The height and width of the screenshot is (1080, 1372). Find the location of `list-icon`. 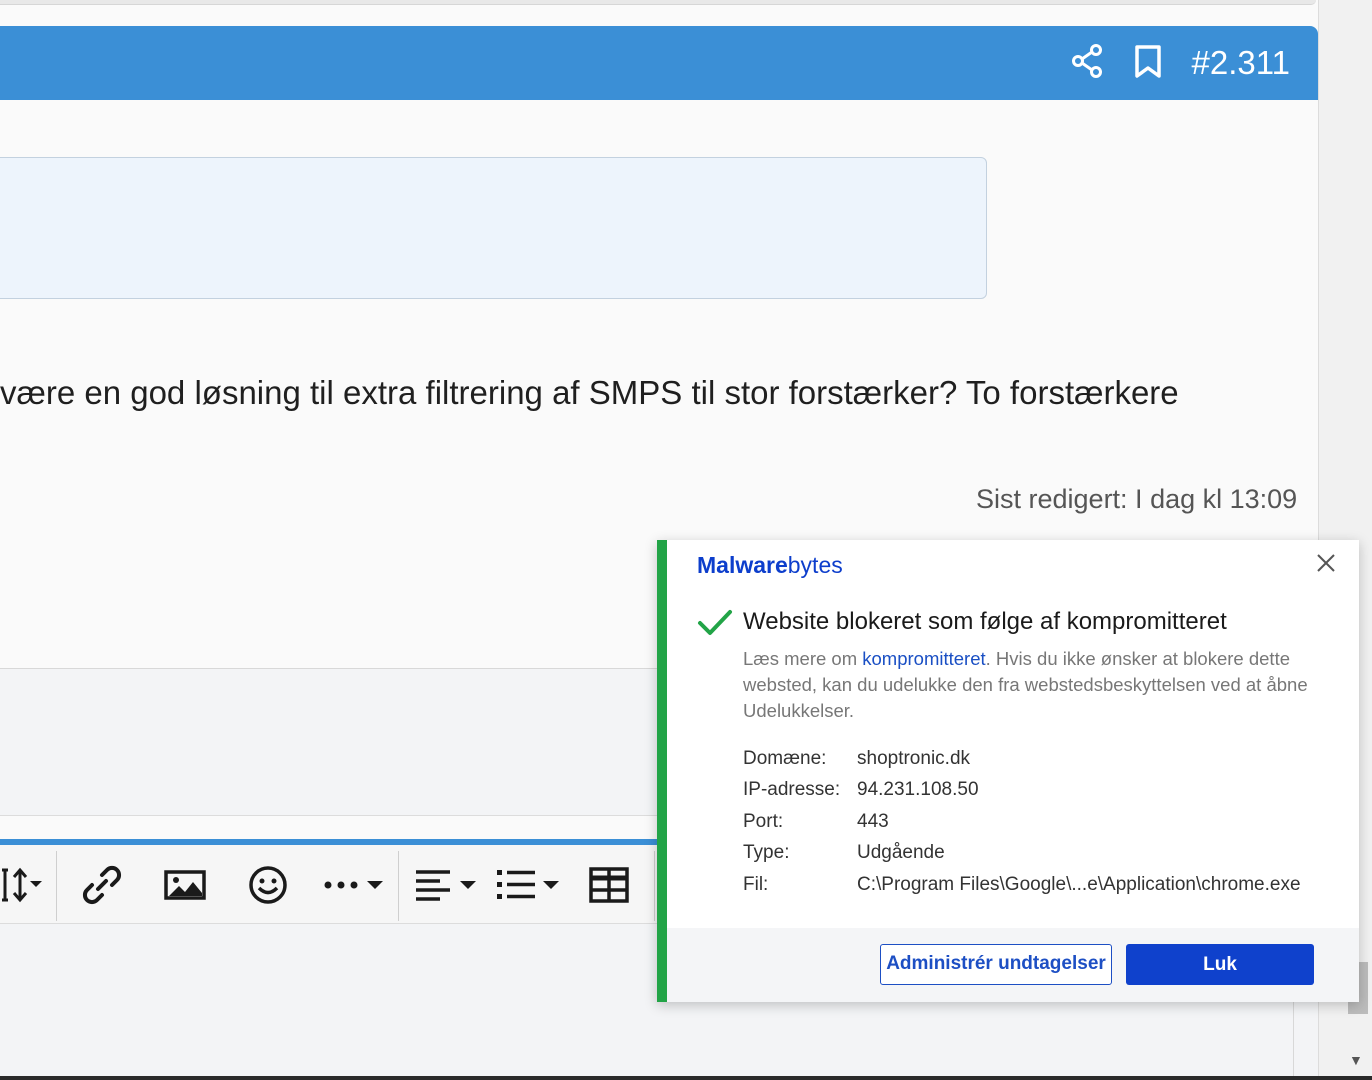

list-icon is located at coordinates (529, 887).